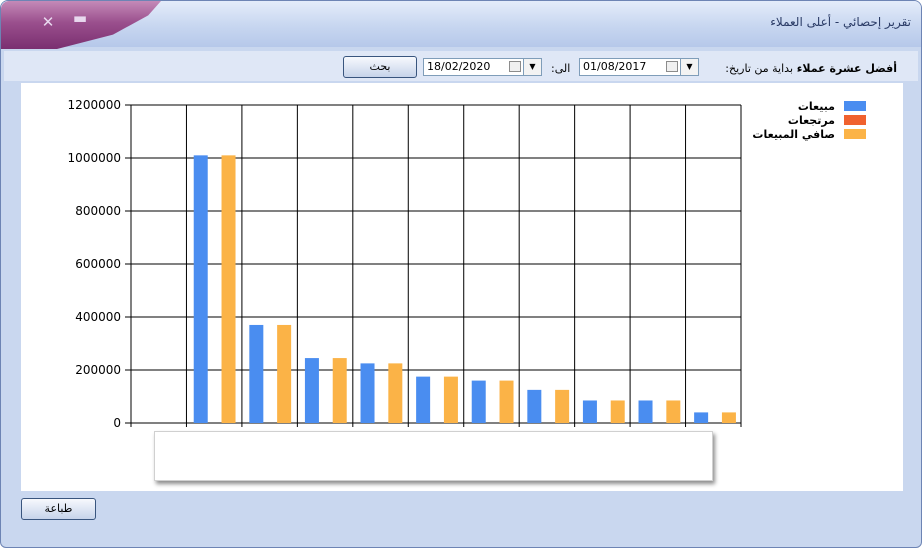 Image resolution: width=922 pixels, height=548 pixels. Describe the element at coordinates (94, 105) in the screenshot. I see `y-tick-label: 1200000` at that location.